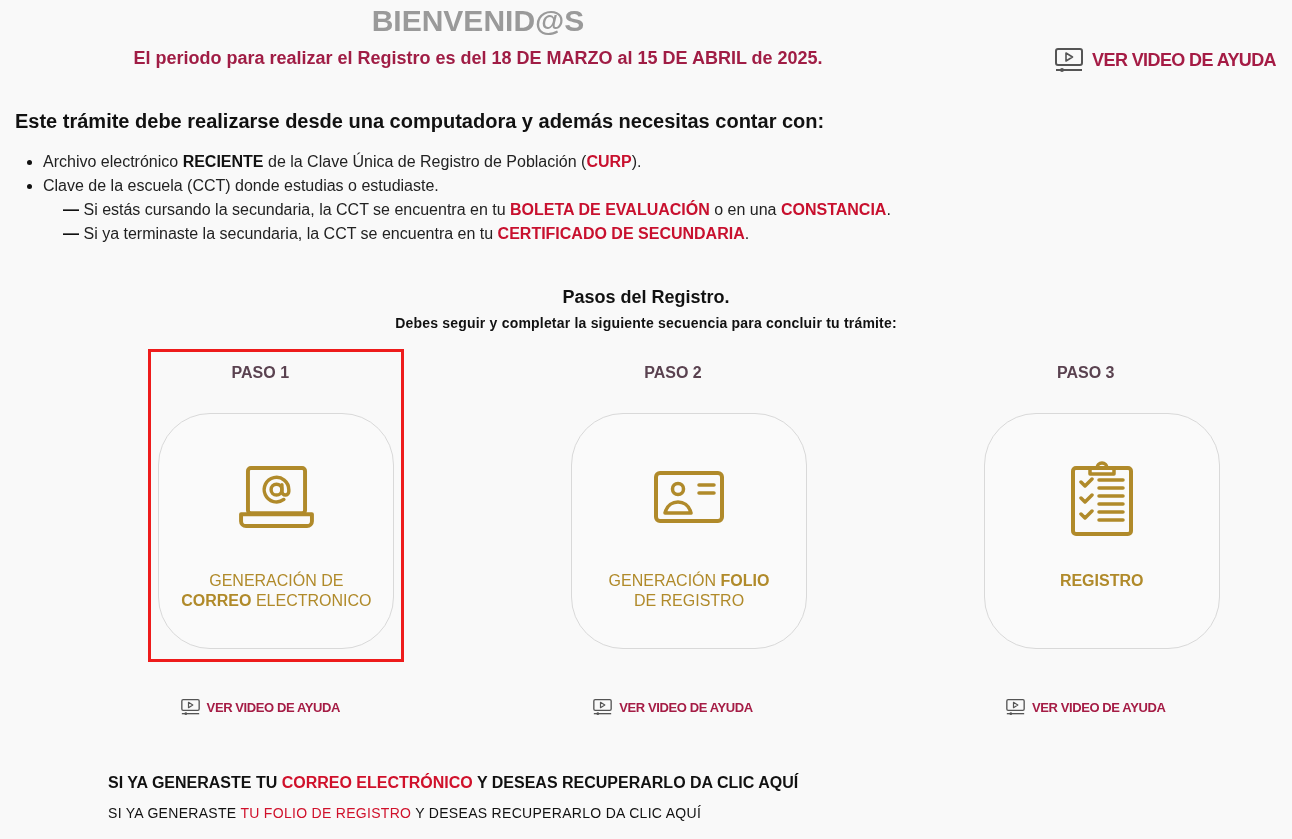  What do you see at coordinates (646, 323) in the screenshot?
I see `steps-instructions: Debes seguir y completar la siguiente secuencia para concluir tu trámite:` at bounding box center [646, 323].